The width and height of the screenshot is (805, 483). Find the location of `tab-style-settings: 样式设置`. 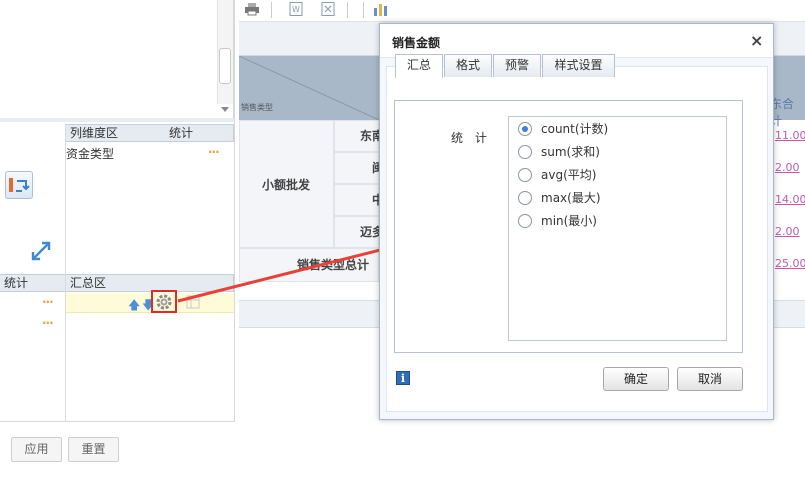

tab-style-settings: 样式设置 is located at coordinates (578, 65).